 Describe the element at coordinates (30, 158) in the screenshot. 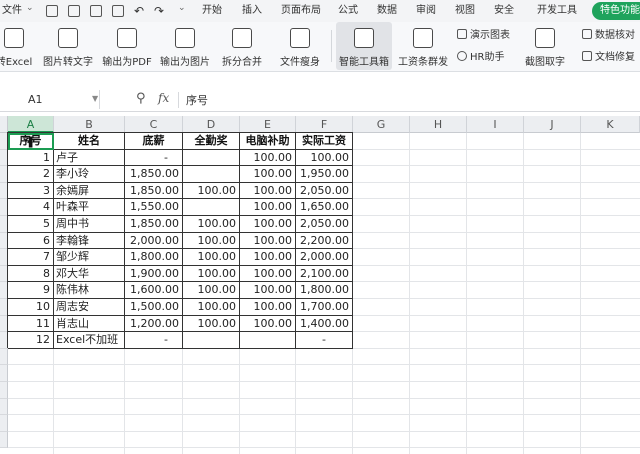

I see `table-cell: 1` at that location.